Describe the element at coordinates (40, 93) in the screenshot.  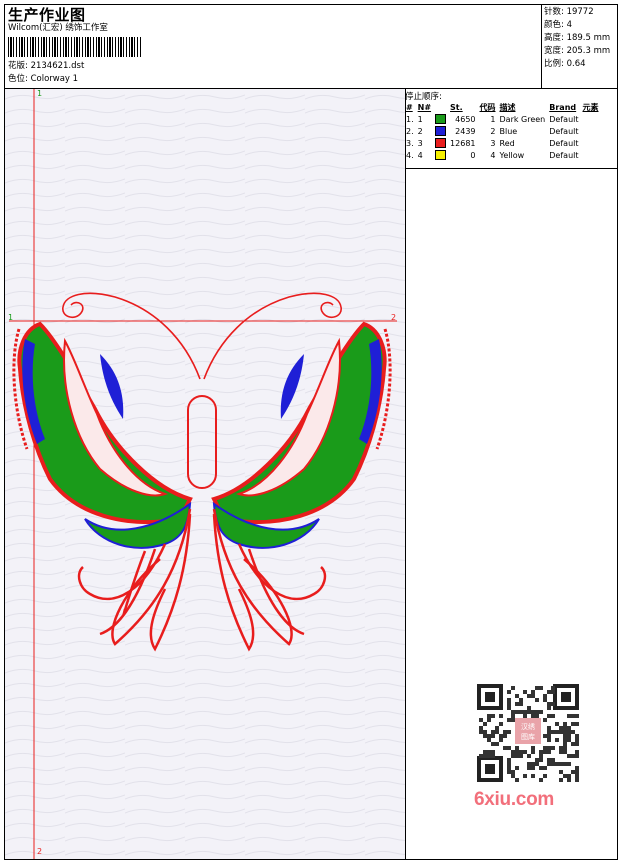
I see `marker-top: 1` at that location.